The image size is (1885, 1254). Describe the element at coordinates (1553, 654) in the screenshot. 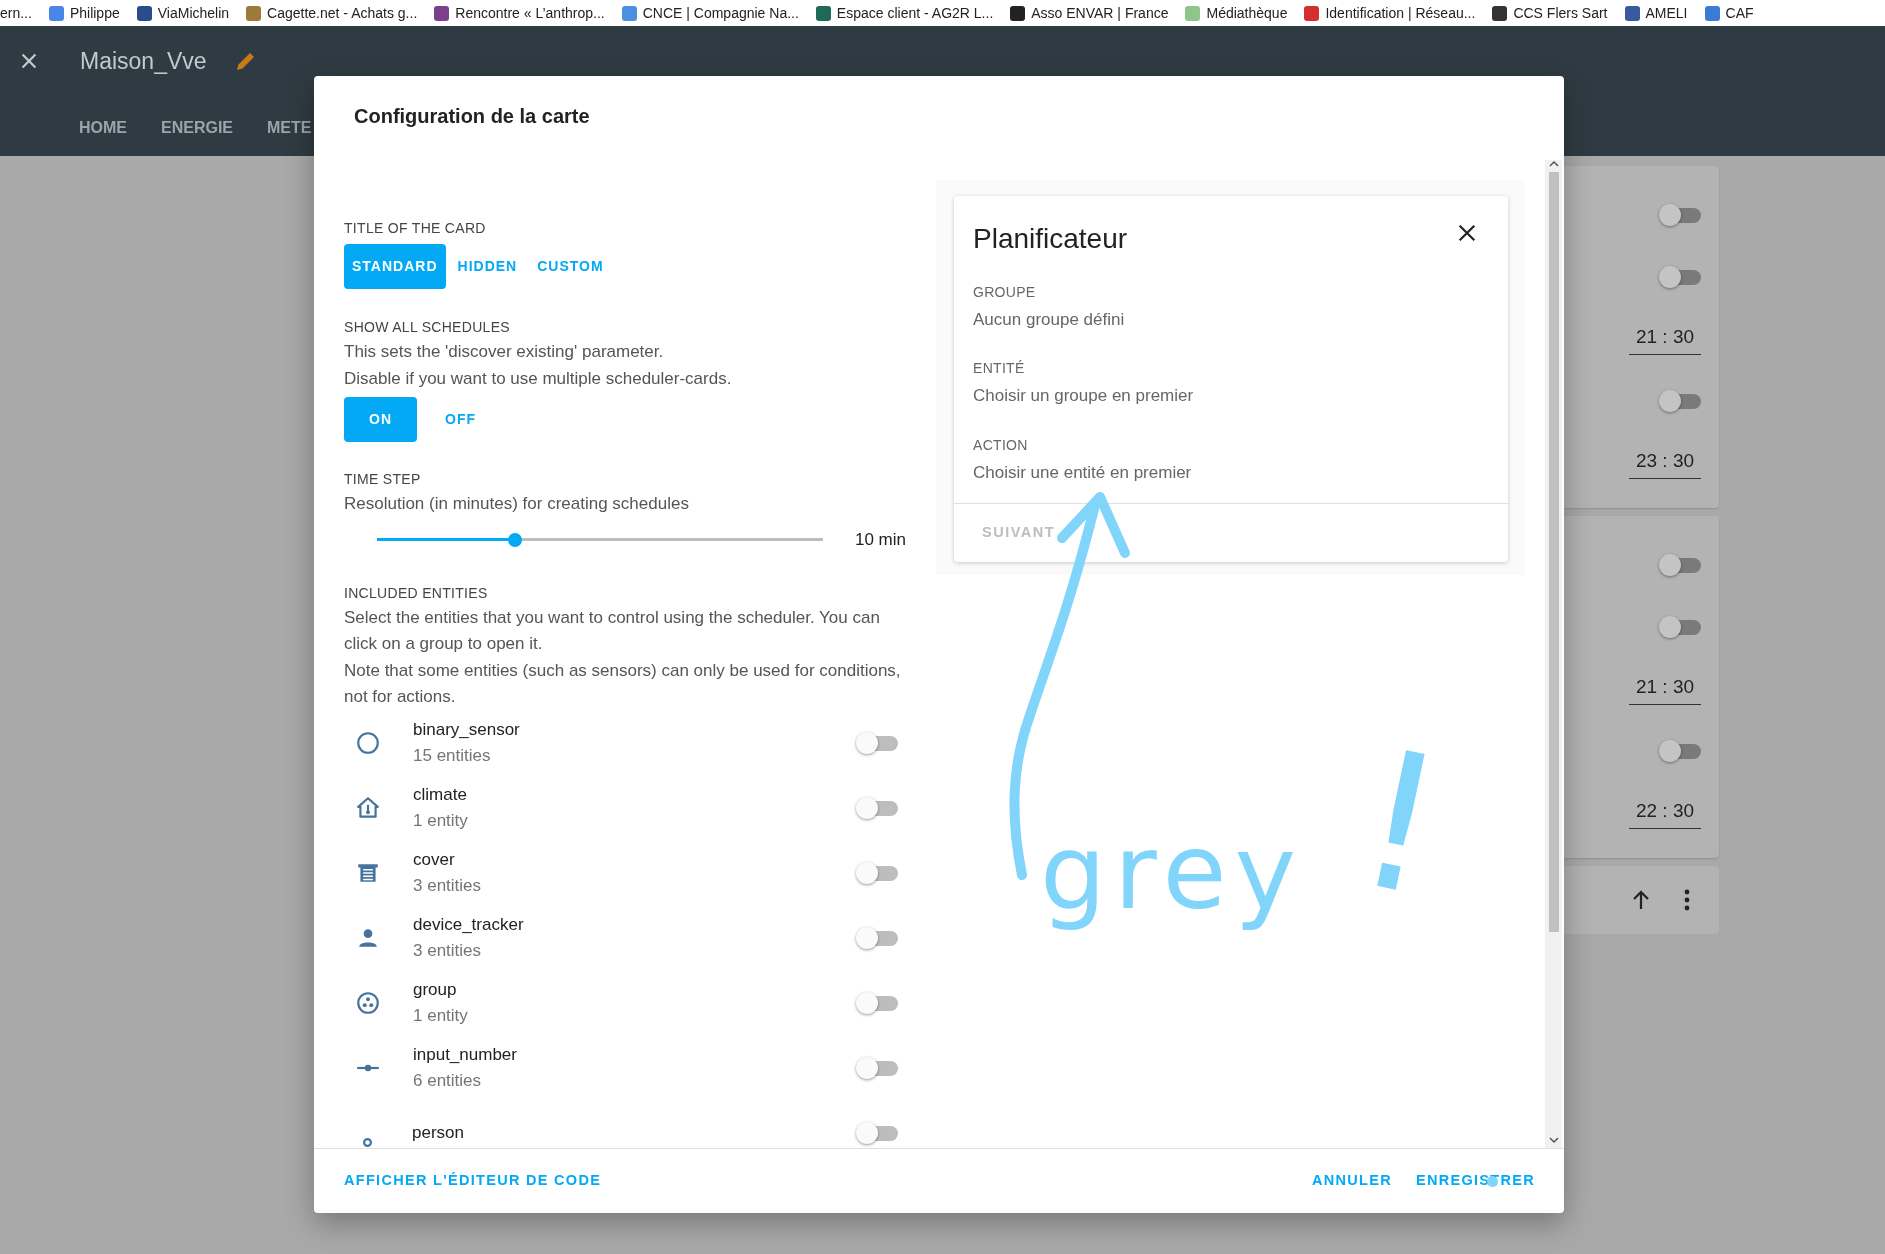

I see `scrollbar` at that location.